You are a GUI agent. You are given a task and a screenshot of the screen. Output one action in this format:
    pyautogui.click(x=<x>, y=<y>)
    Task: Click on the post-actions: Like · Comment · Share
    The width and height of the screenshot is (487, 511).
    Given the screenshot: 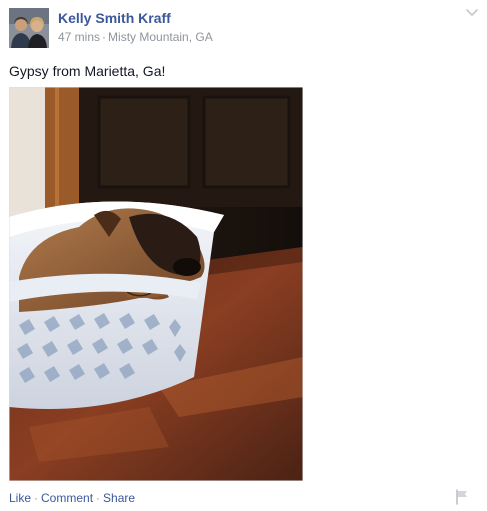 What is the action you would take?
    pyautogui.click(x=72, y=498)
    